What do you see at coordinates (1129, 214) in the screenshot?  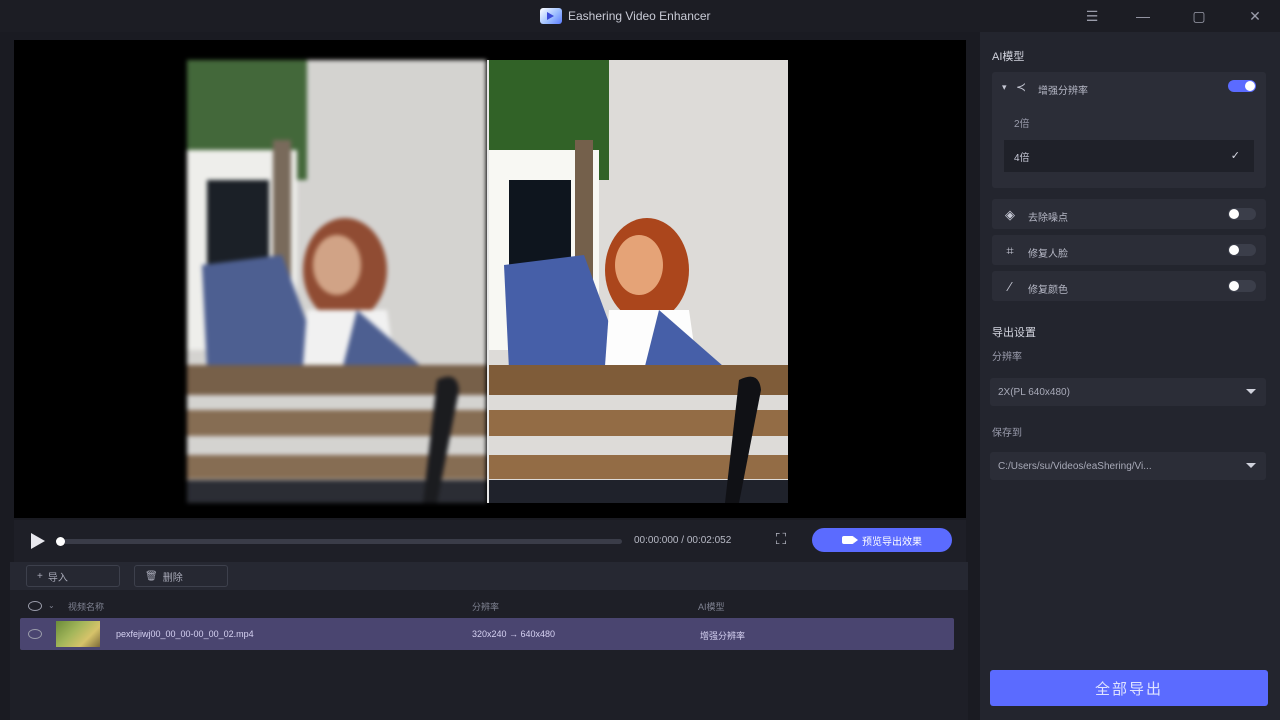 I see `feature-denoise: ◈ 去除噪点` at bounding box center [1129, 214].